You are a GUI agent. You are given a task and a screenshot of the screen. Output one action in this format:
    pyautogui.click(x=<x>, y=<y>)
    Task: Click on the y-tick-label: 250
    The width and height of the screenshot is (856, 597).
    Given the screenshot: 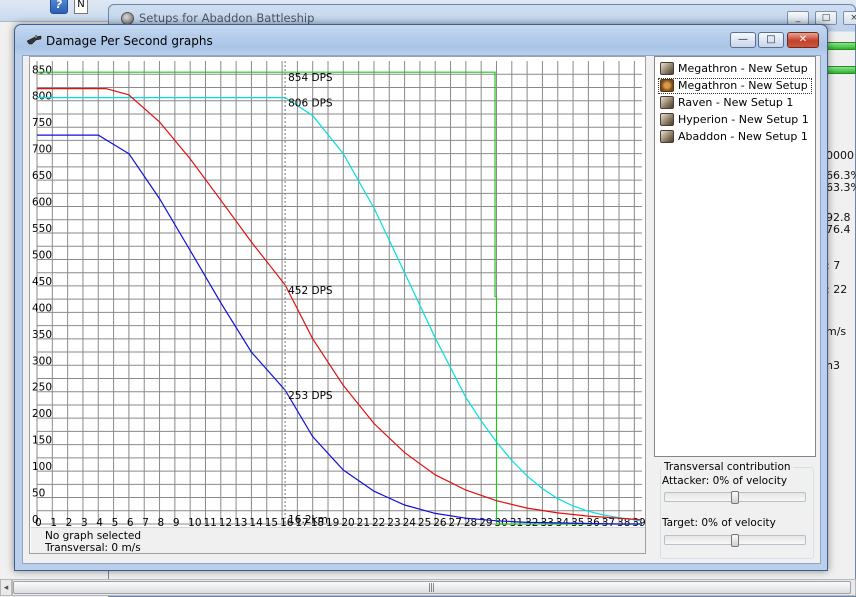 What is the action you would take?
    pyautogui.click(x=42, y=388)
    